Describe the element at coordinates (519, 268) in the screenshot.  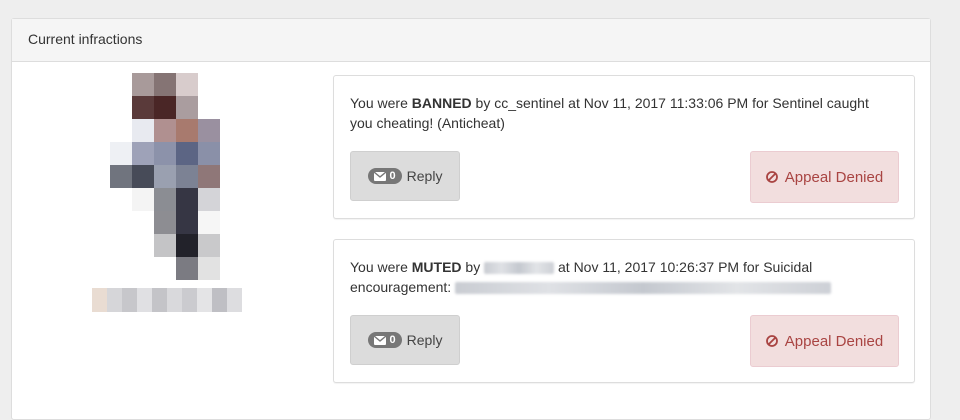
I see `issuer-redacted` at that location.